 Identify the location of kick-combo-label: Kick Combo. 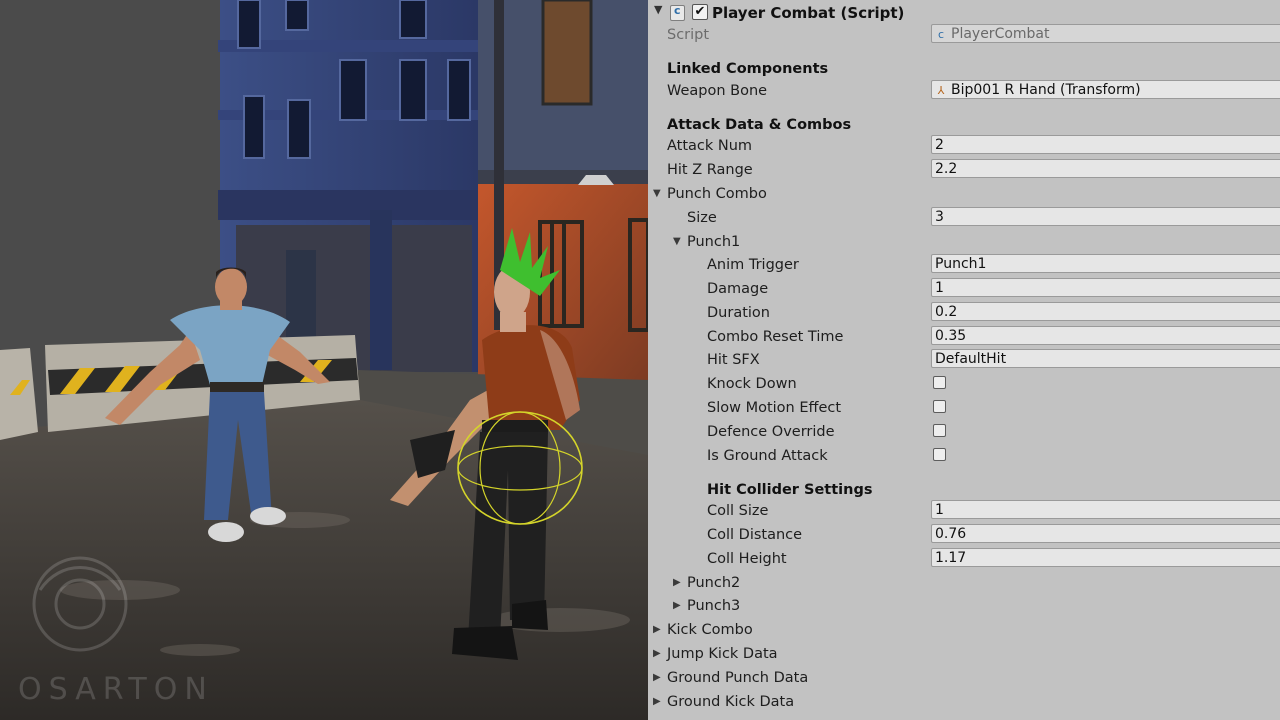
(710, 630).